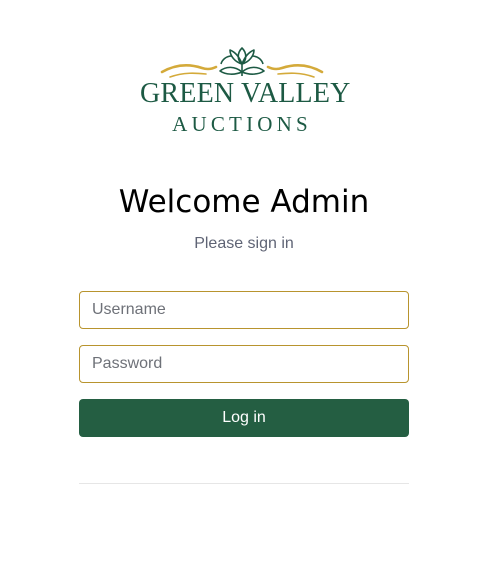  I want to click on page-title: Welcome Admin, so click(244, 202).